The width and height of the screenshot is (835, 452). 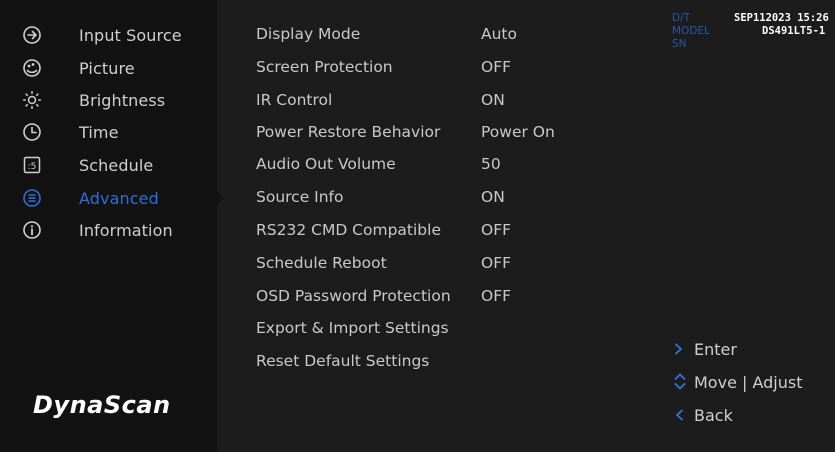 What do you see at coordinates (518, 132) in the screenshot?
I see `setting-value: Power On` at bounding box center [518, 132].